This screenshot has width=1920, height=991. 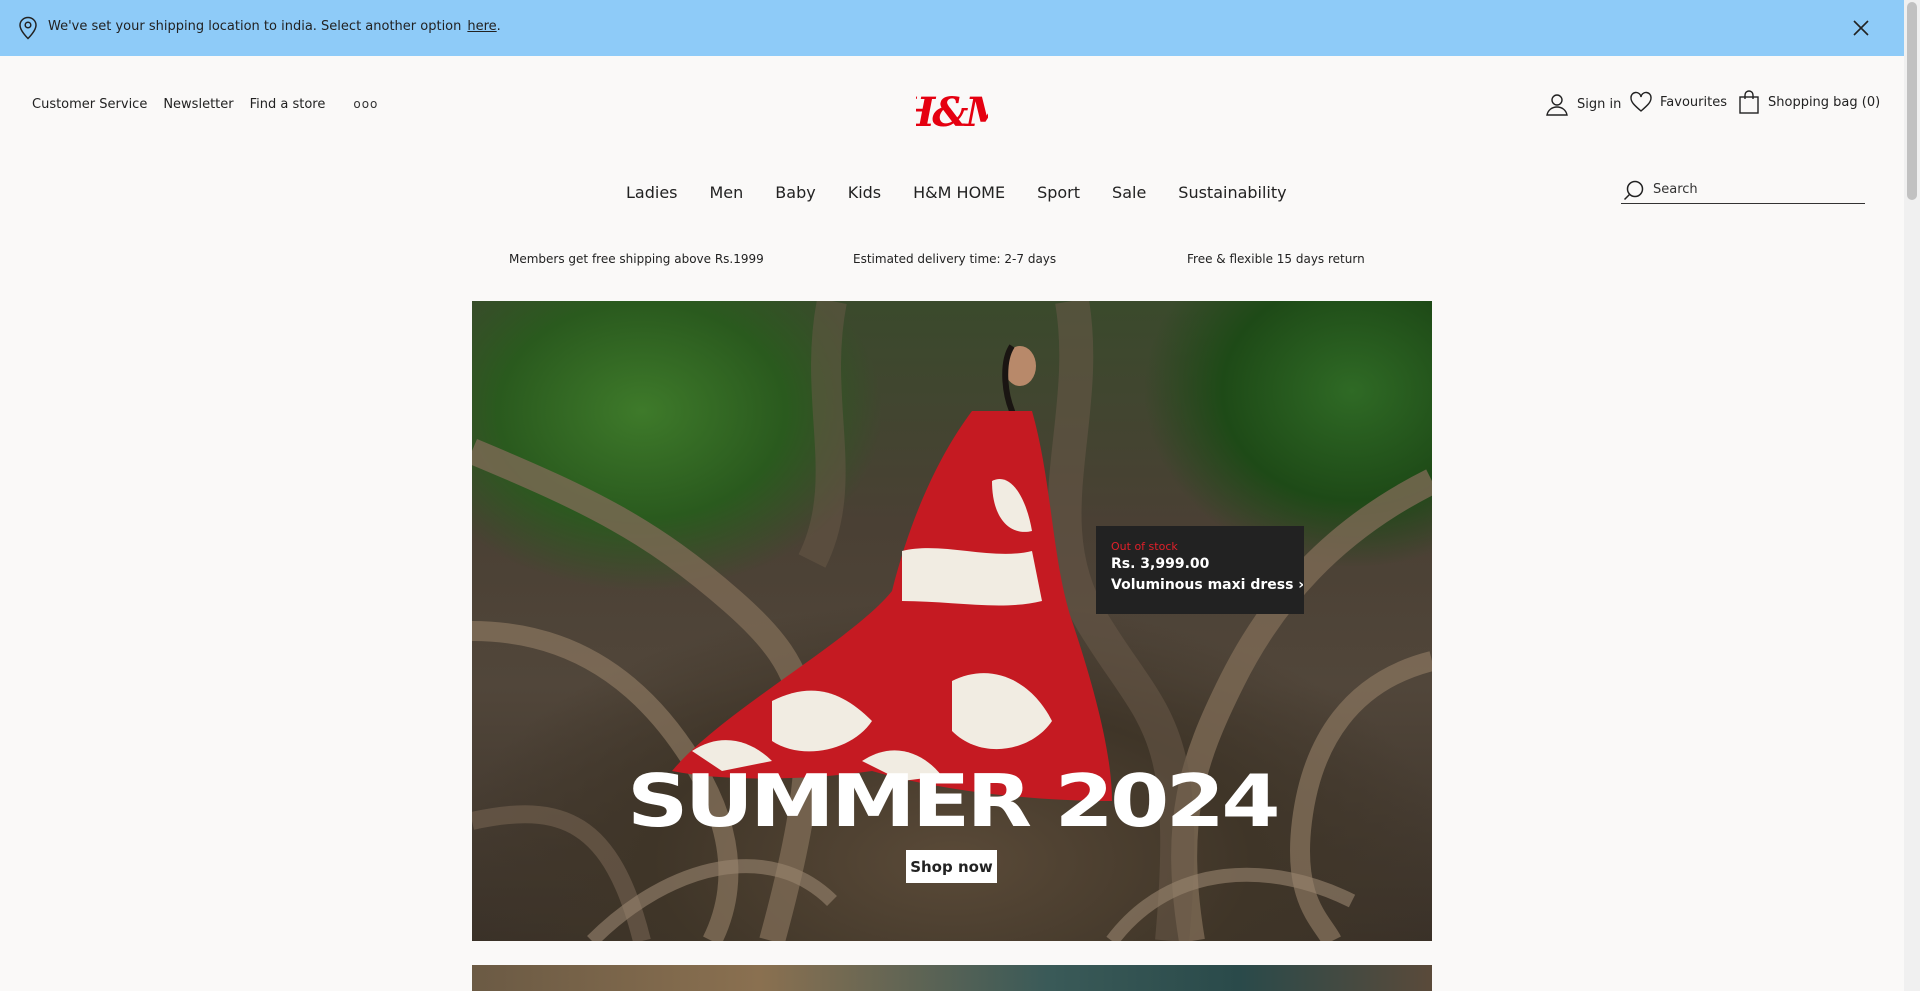 I want to click on more-menu-button: ooo, so click(x=365, y=104).